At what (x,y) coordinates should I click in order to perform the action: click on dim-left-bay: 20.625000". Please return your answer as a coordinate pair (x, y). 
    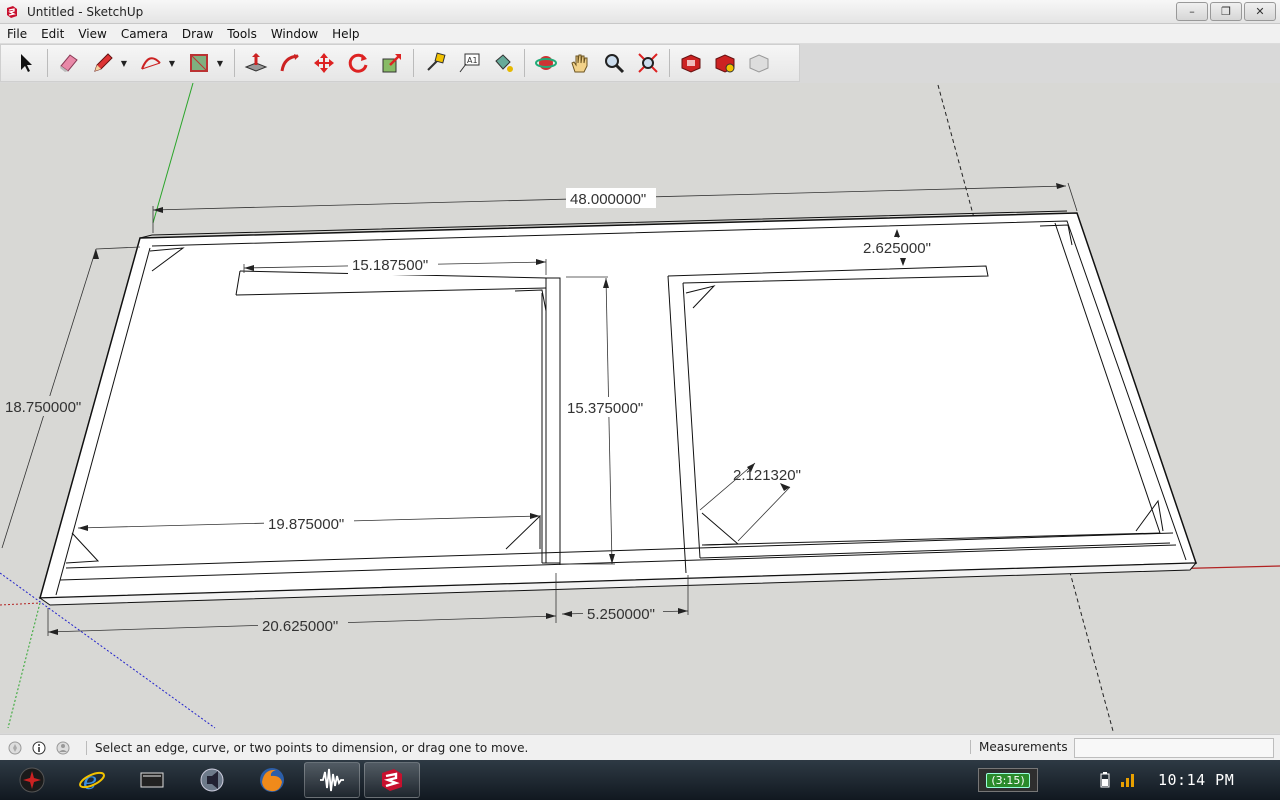
    Looking at the image, I should click on (300, 626).